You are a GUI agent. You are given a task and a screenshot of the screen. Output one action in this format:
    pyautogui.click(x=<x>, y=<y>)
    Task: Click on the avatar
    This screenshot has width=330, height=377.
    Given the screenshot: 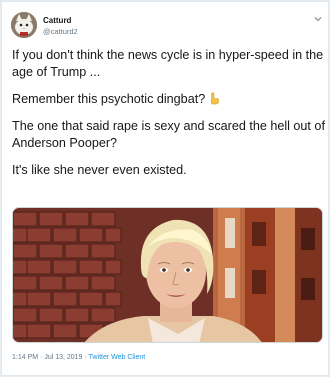 What is the action you would take?
    pyautogui.click(x=24, y=25)
    